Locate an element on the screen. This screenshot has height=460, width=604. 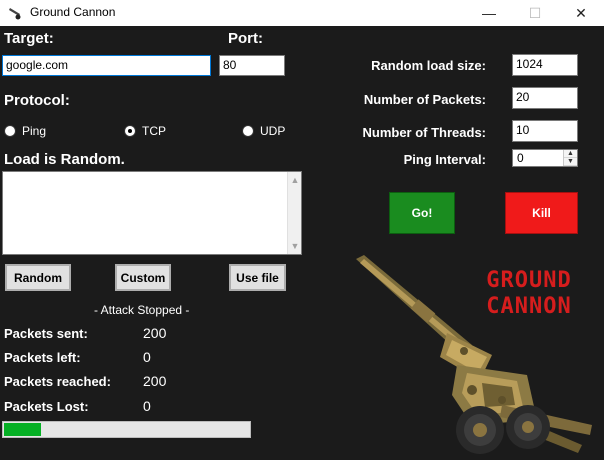
packets-reached-value: 200 is located at coordinates (155, 381).